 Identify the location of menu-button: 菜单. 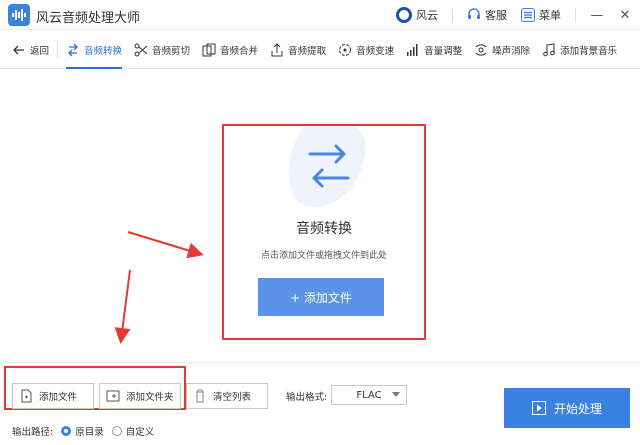
(541, 15).